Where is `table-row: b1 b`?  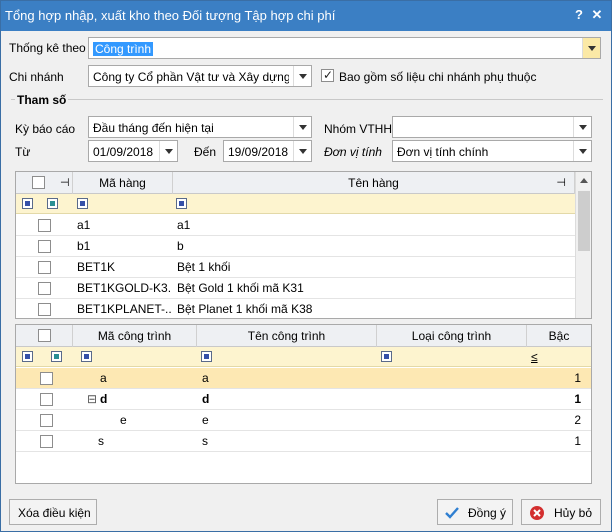 table-row: b1 b is located at coordinates (295, 246).